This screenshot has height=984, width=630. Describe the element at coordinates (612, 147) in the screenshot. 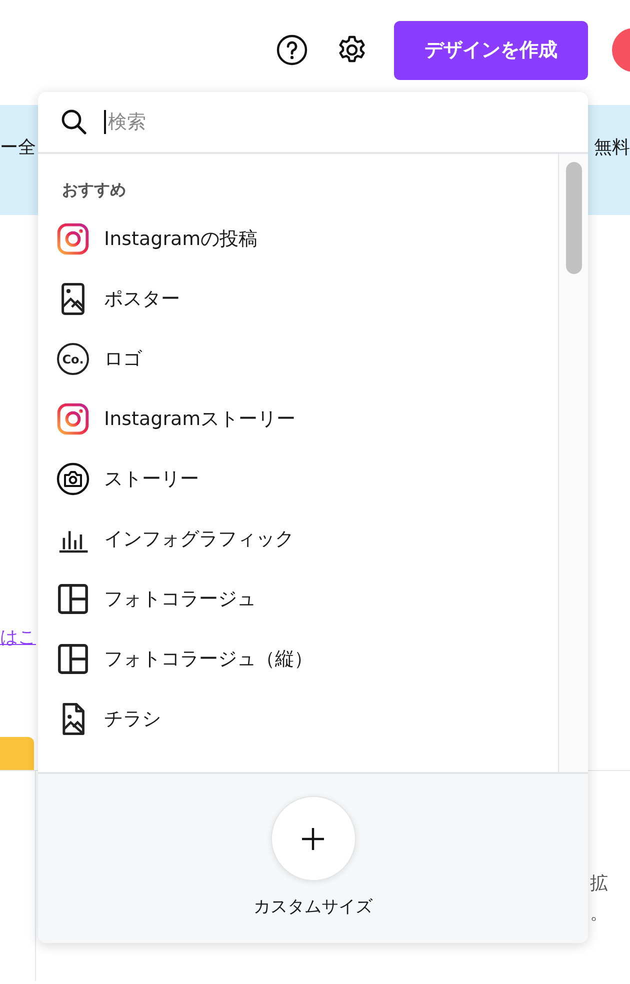

I see `banner-text: 無料` at that location.